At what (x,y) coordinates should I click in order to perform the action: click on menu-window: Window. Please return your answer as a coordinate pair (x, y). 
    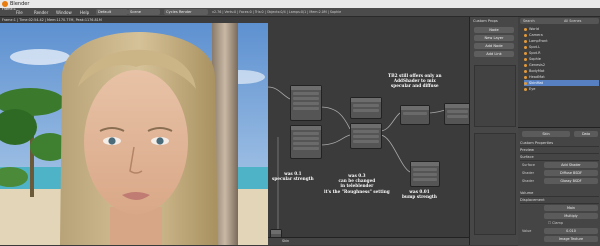
    Looking at the image, I should click on (64, 12).